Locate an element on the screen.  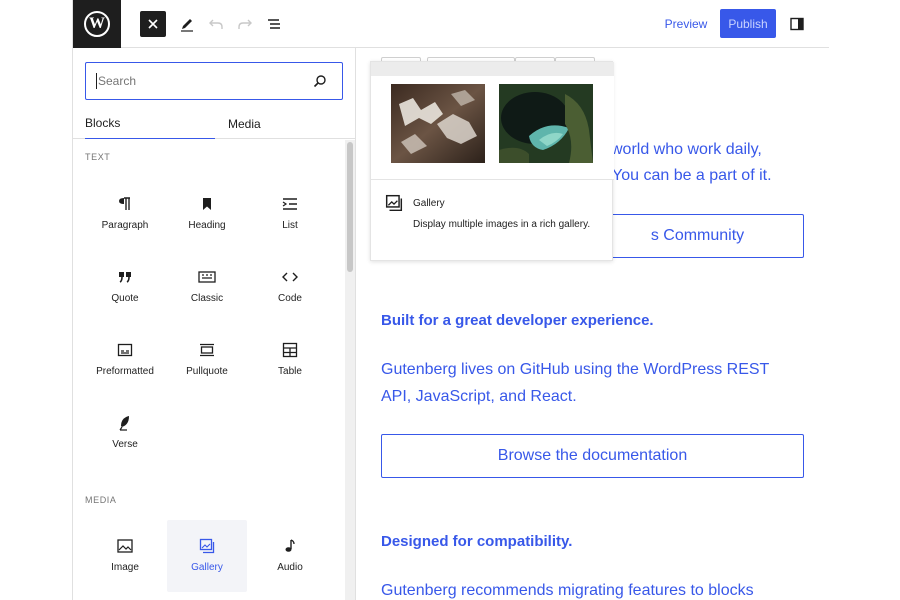
section-title-text: TEXT is located at coordinates (98, 157).